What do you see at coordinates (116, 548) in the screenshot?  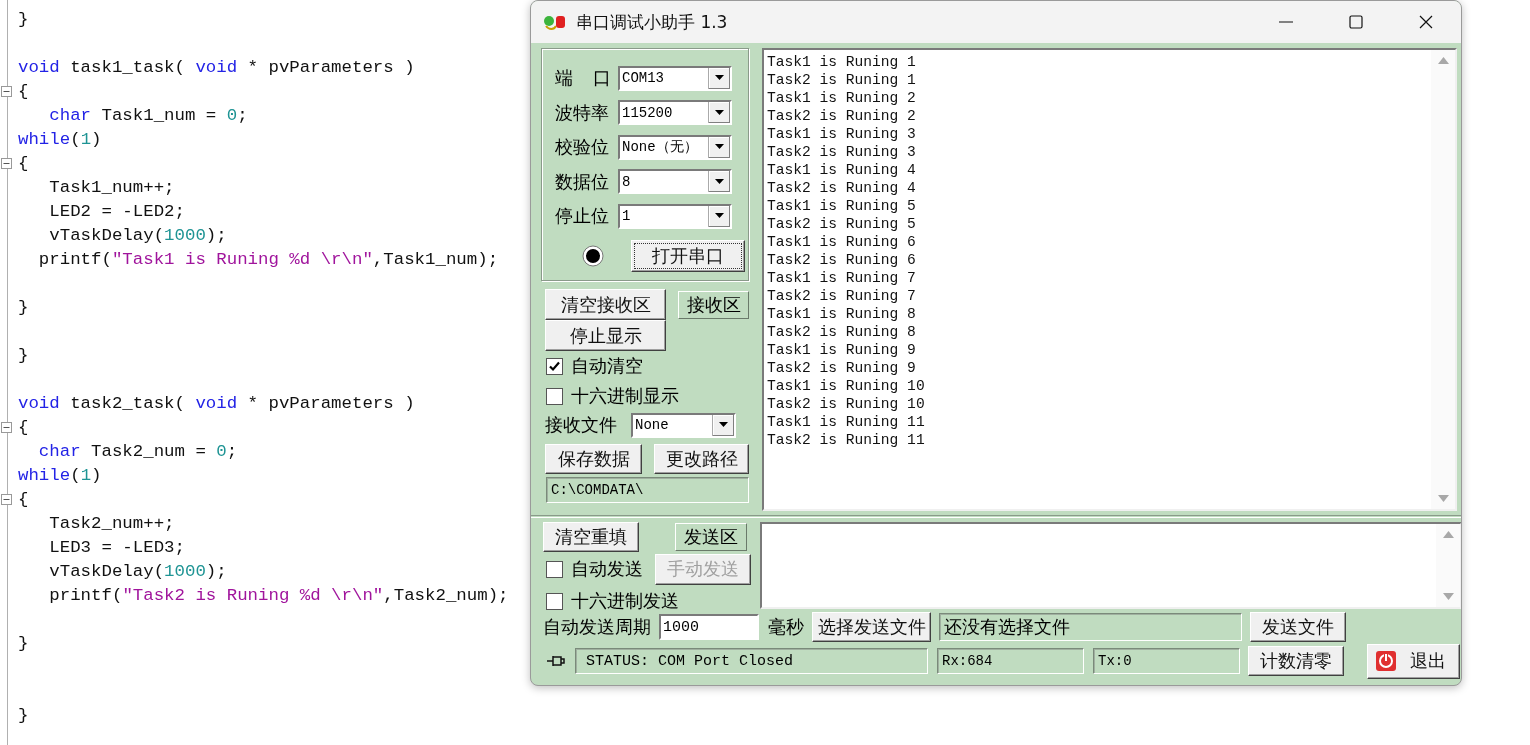 I see `code-line: LED3 = -LED3;` at bounding box center [116, 548].